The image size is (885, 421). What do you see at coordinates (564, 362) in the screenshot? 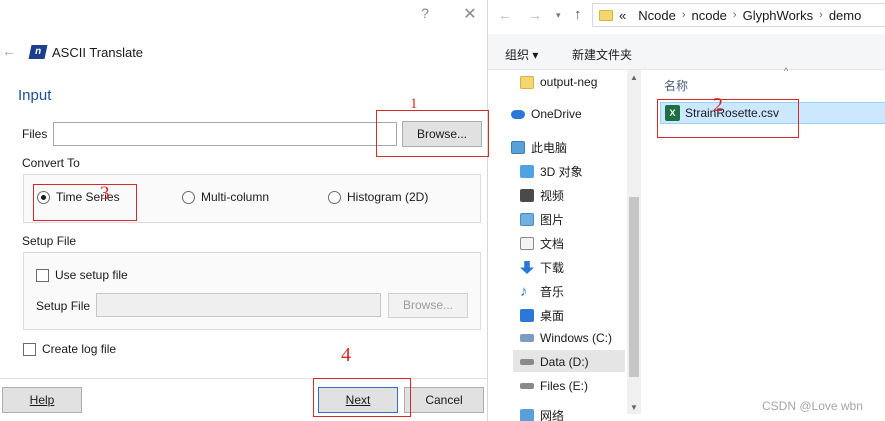
I see `nav-item-label: Data (D:)` at bounding box center [564, 362].